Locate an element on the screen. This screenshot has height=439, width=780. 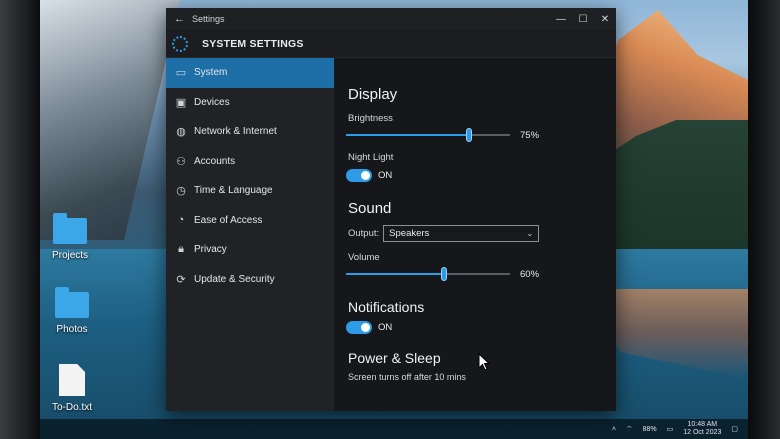
brightness-slider: 75% is located at coordinates (481, 135).